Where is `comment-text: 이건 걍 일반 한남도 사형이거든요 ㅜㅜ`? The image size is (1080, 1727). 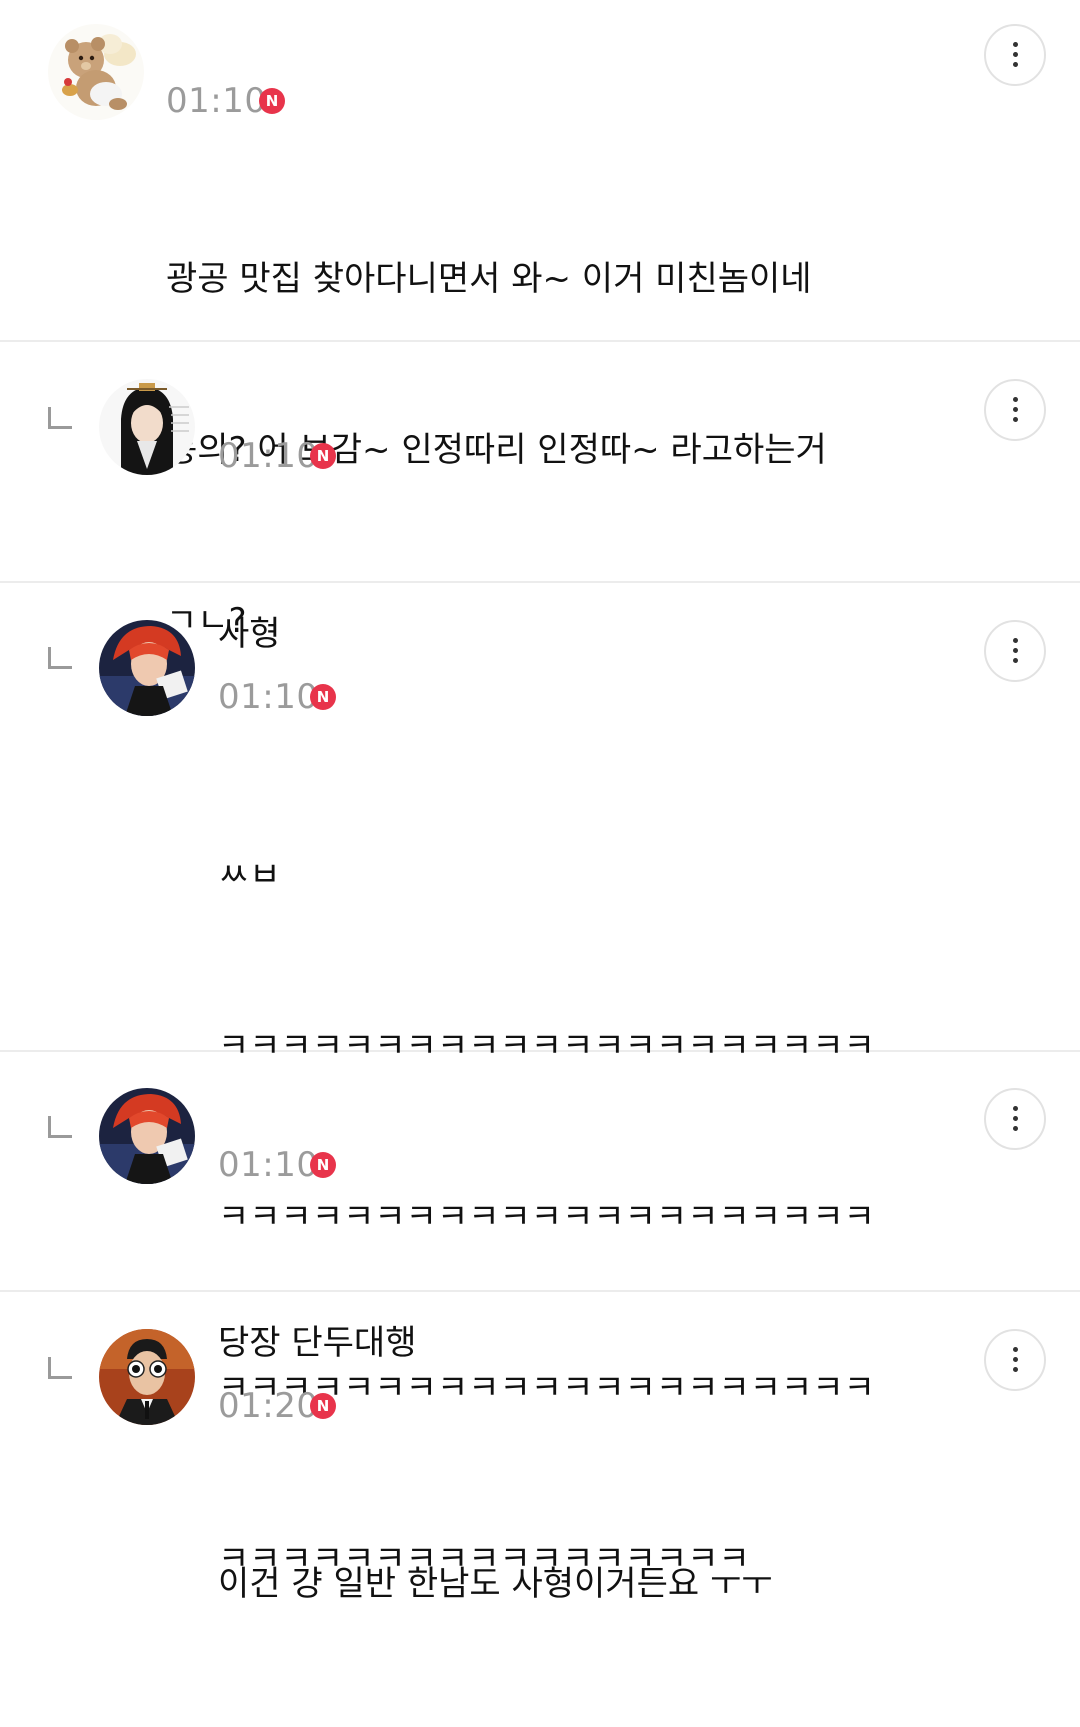
comment-text: 이건 걍 일반 한남도 사형이거든요 ㅜㅜ is located at coordinates (495, 1584).